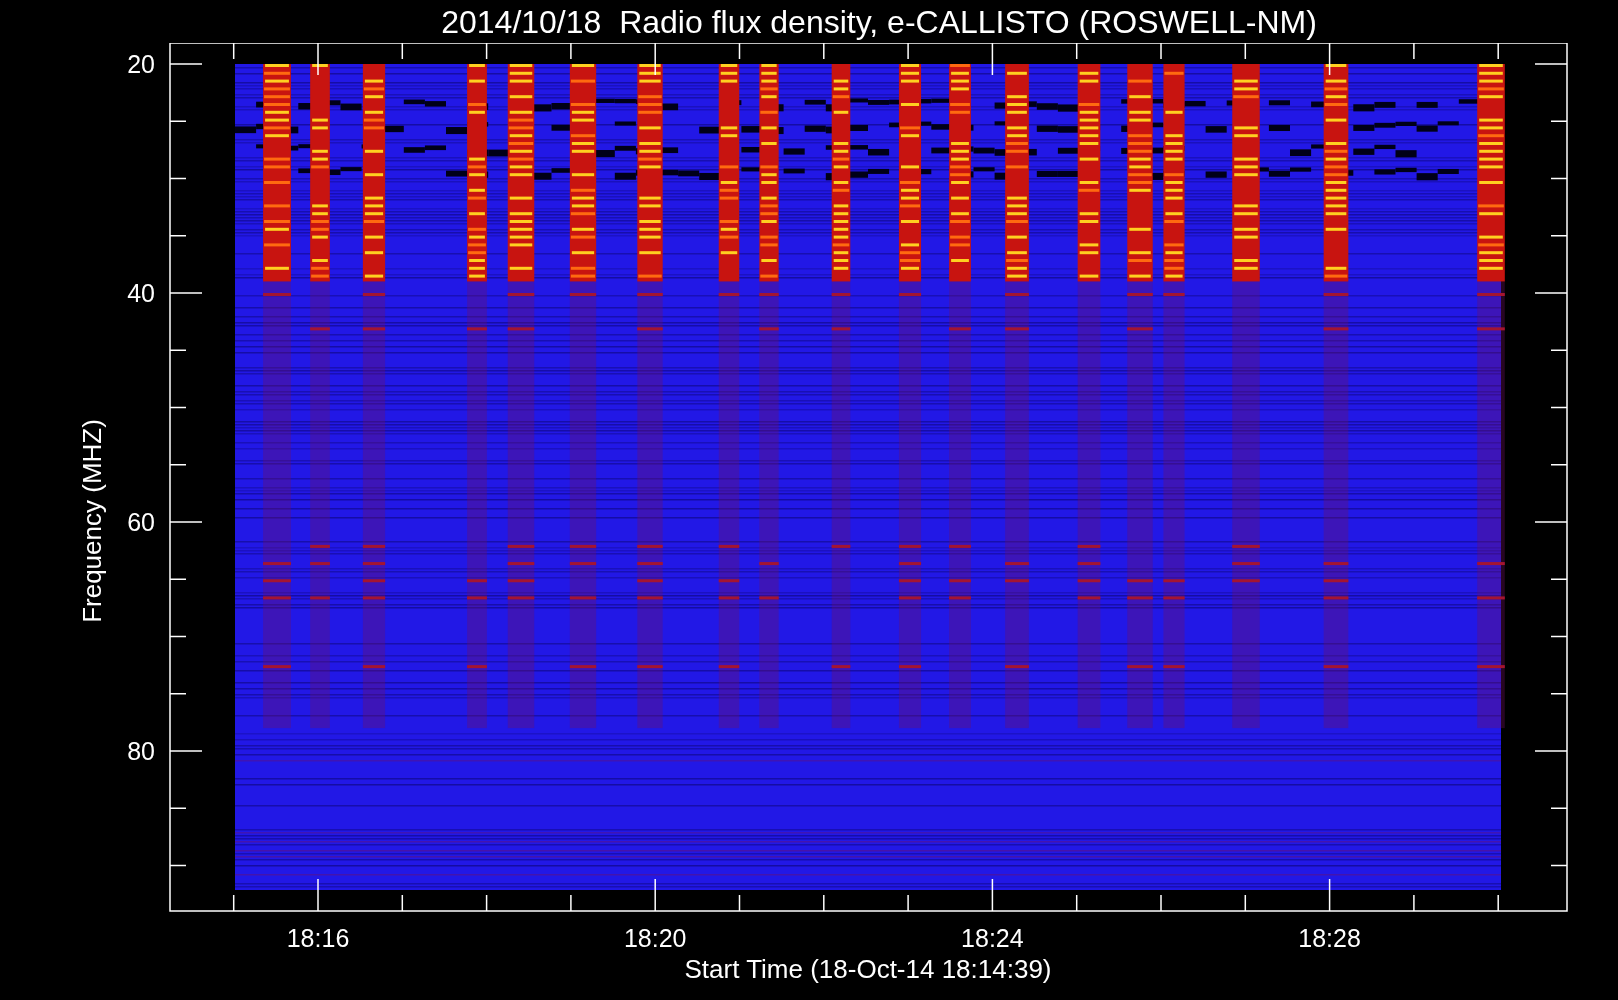  Describe the element at coordinates (655, 938) in the screenshot. I see `x-tick-label: 18:20` at that location.